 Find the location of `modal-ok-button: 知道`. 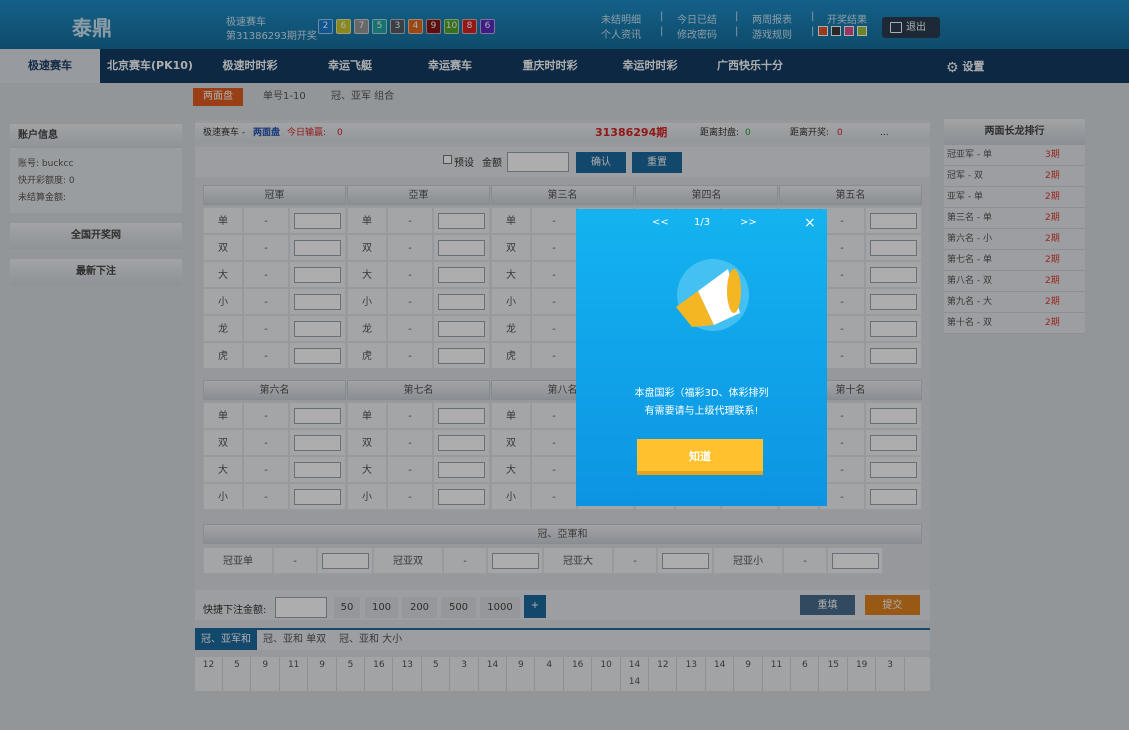

modal-ok-button: 知道 is located at coordinates (700, 457).